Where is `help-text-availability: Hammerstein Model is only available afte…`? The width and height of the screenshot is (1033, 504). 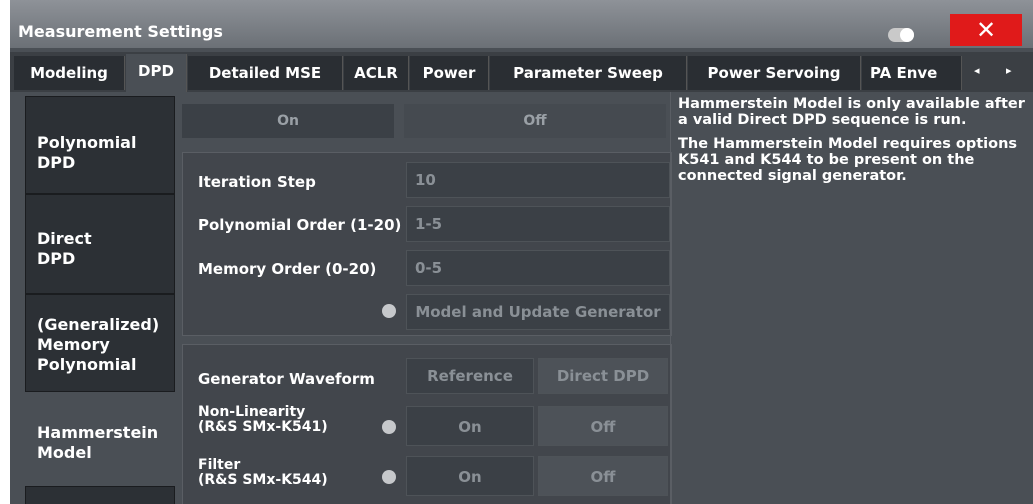 help-text-availability: Hammerstein Model is only available afte… is located at coordinates (851, 112).